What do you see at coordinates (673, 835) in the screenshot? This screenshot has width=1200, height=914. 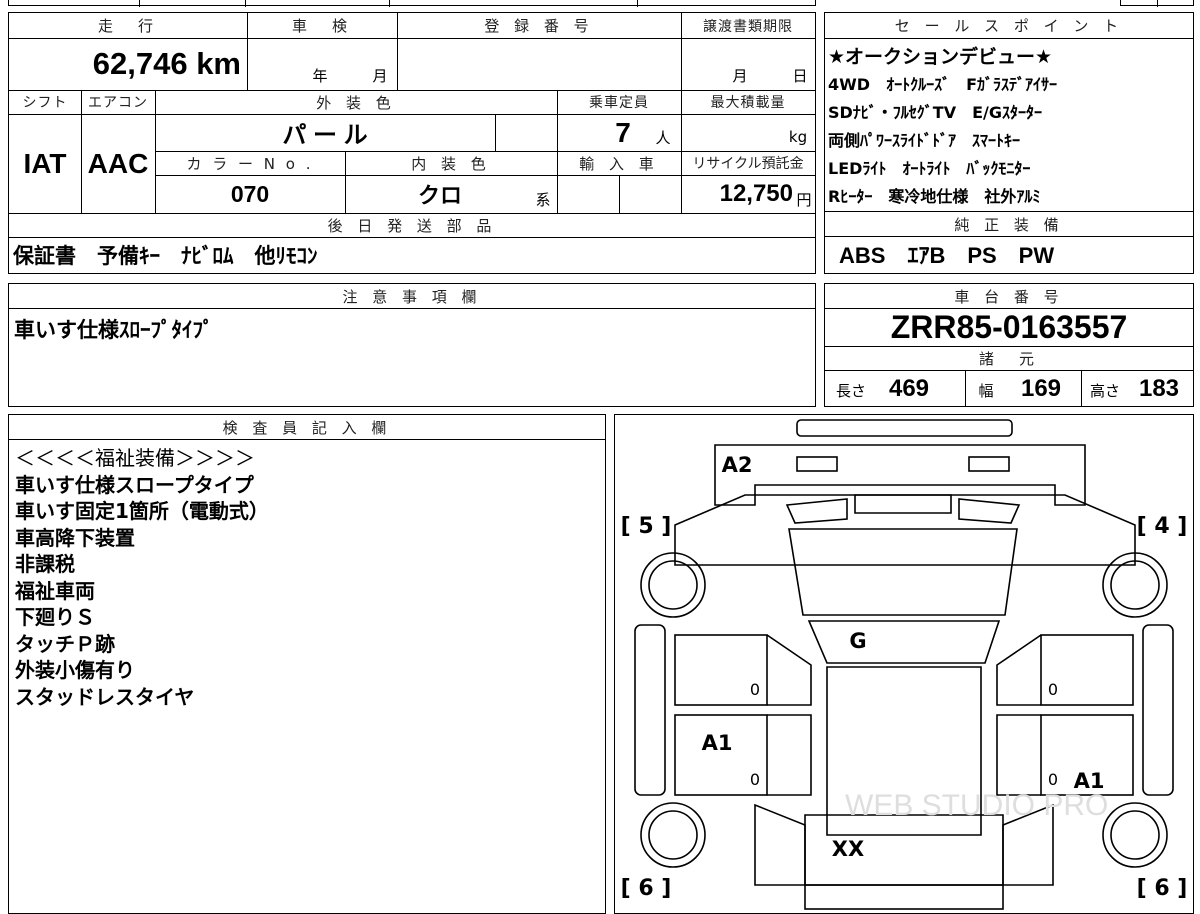 I see `rear-wheel-left` at bounding box center [673, 835].